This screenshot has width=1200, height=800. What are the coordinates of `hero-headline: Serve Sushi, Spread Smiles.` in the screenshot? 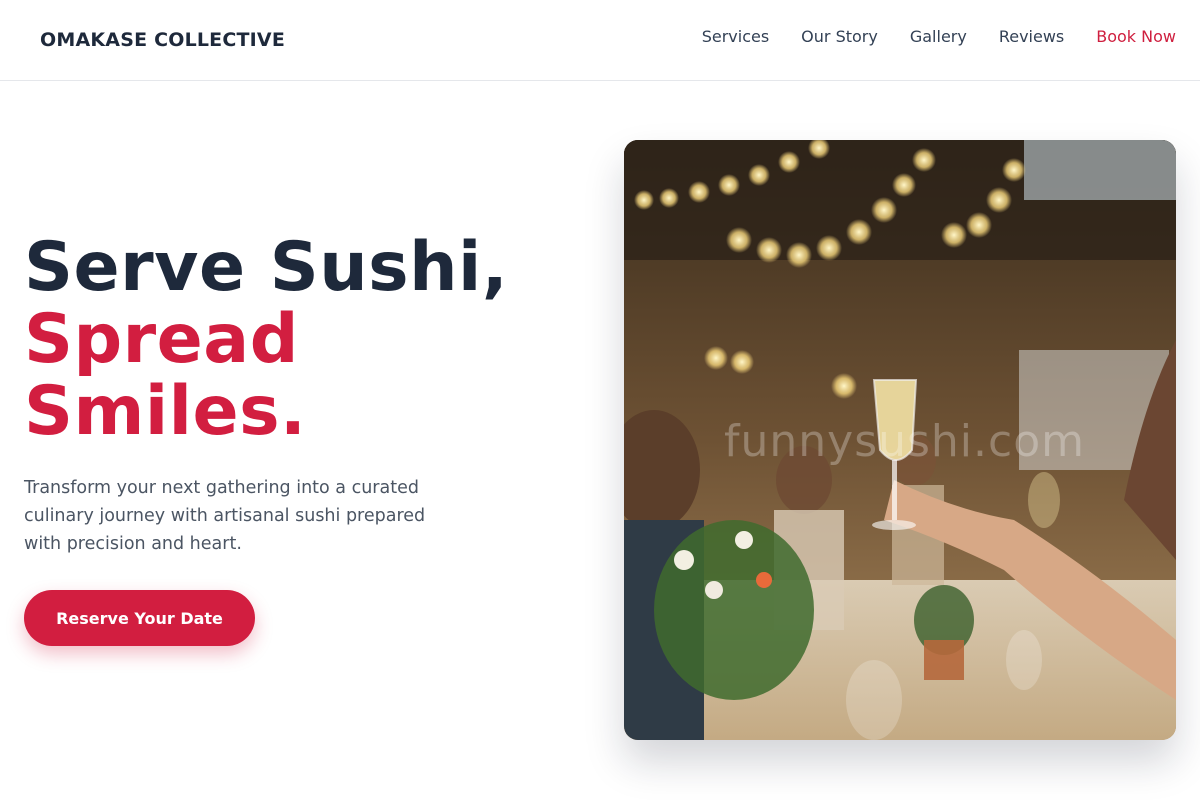 It's located at (266, 340).